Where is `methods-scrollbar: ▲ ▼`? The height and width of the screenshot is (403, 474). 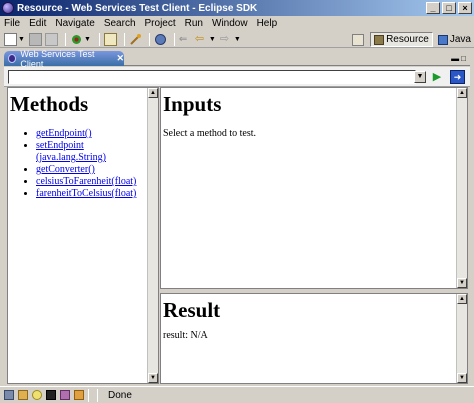 methods-scrollbar: ▲ ▼ is located at coordinates (152, 235).